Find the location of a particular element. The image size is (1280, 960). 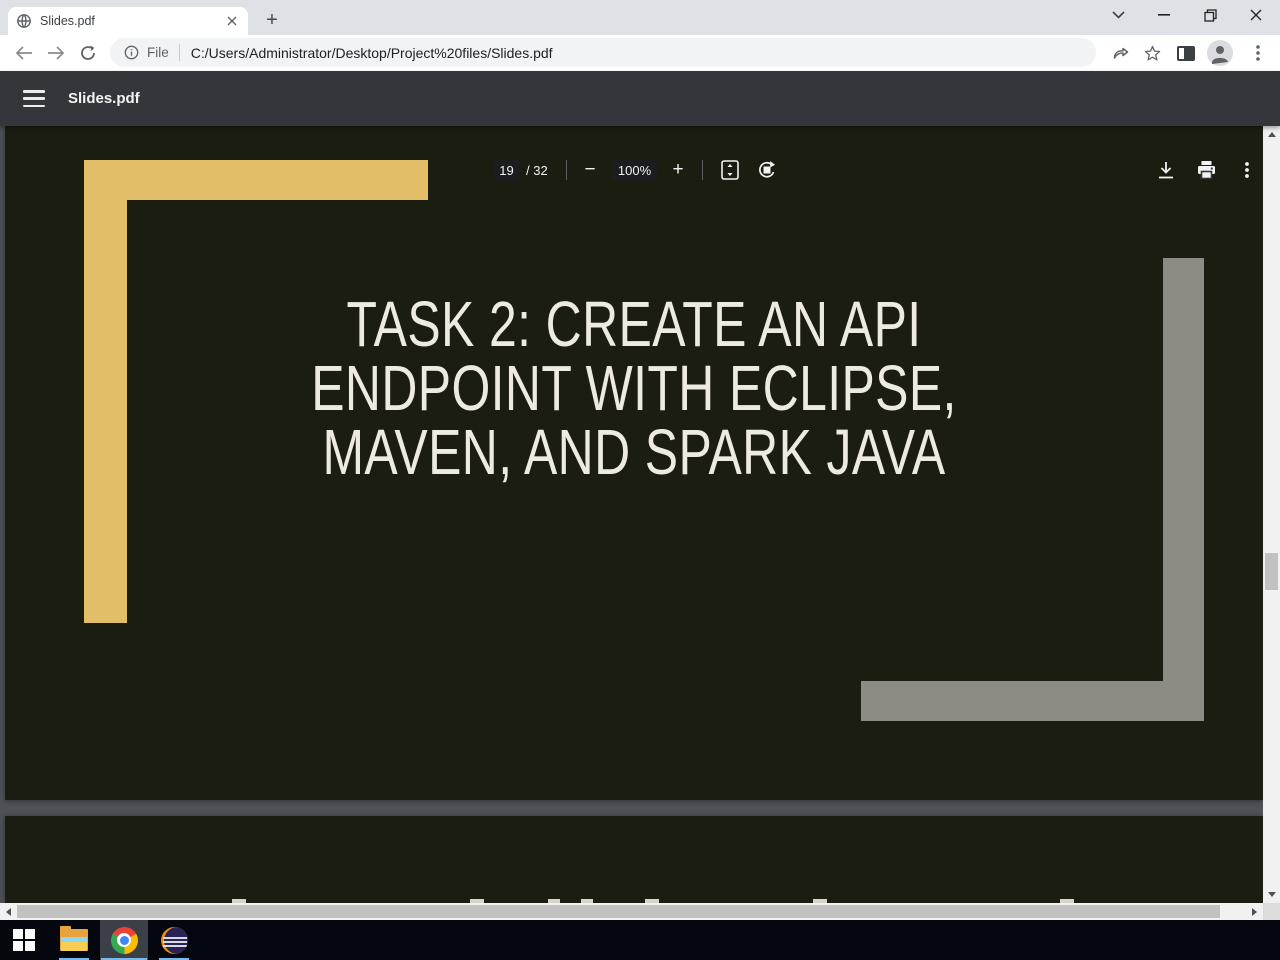

download-icon is located at coordinates (1166, 170).